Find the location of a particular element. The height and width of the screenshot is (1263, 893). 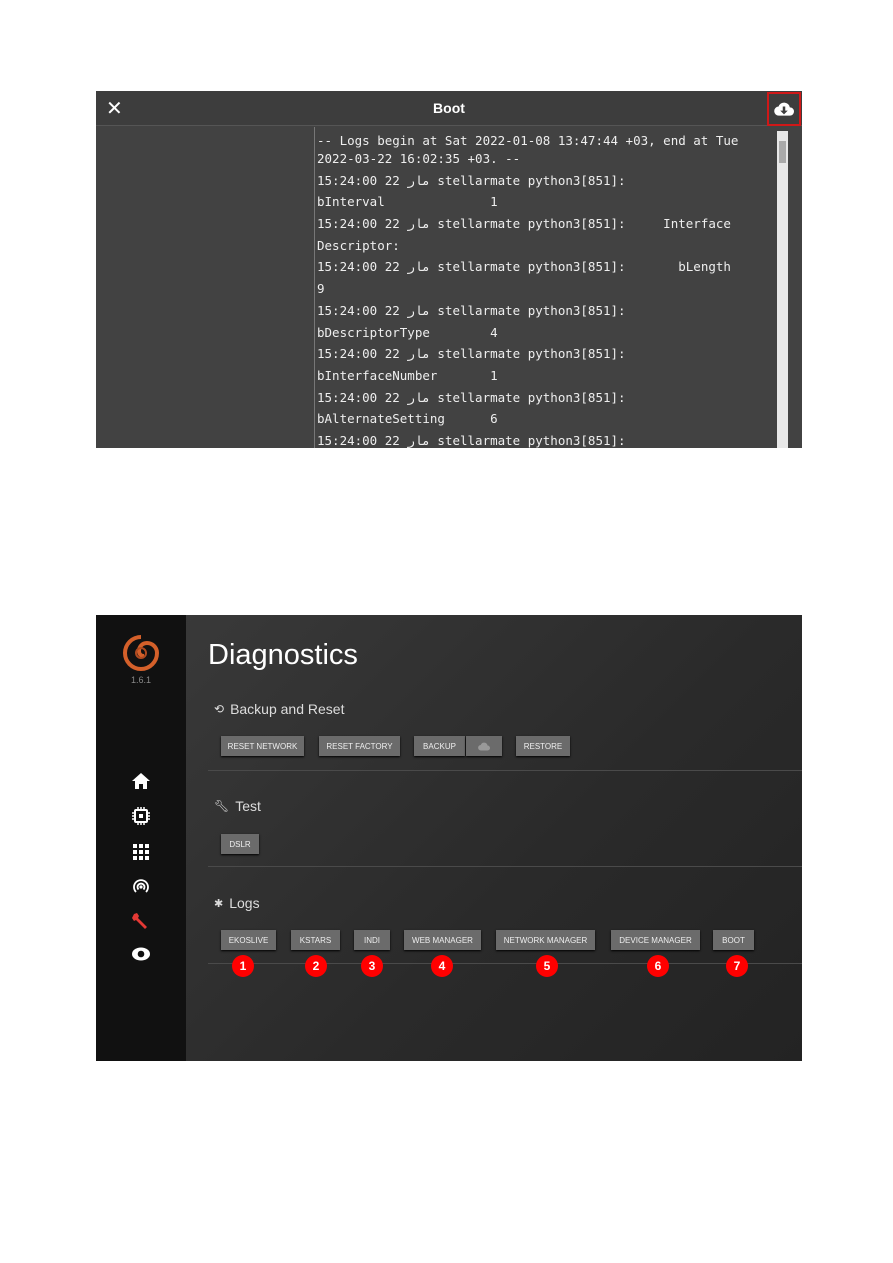

stellarmate-logo is located at coordinates (141, 653).